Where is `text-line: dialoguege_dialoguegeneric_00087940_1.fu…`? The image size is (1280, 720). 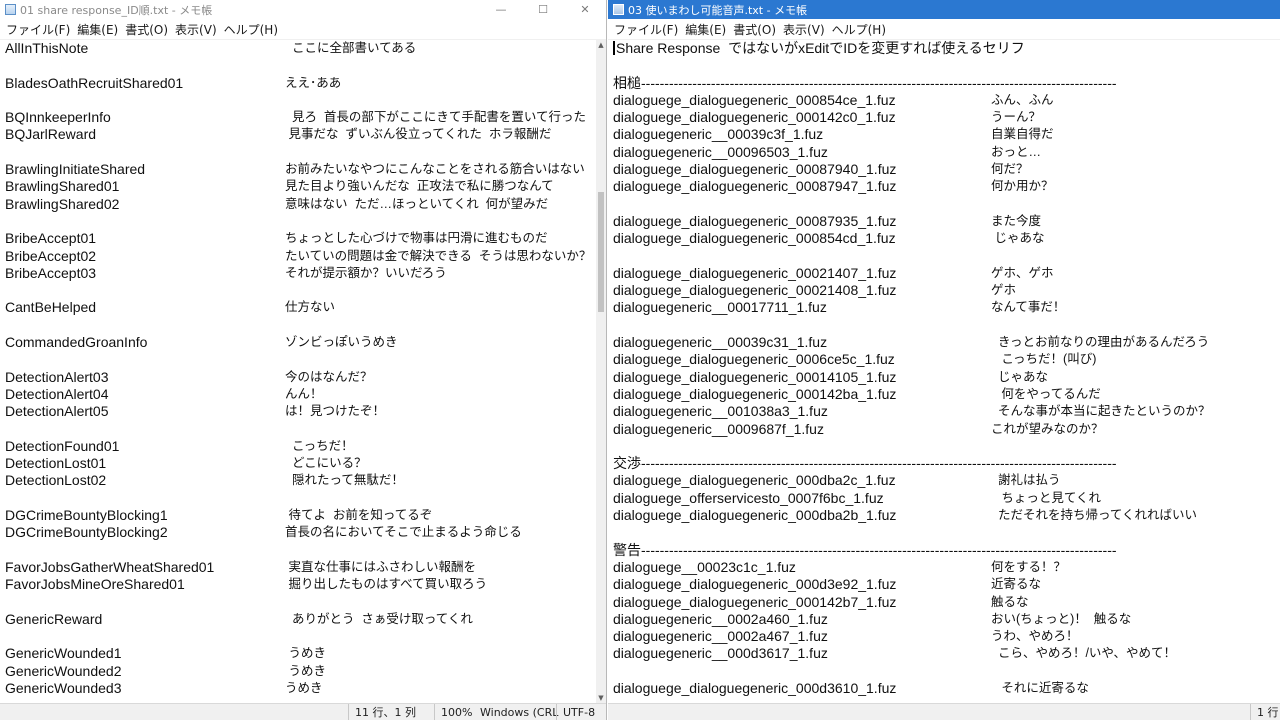
text-line: dialoguege_dialoguegeneric_00087940_1.fu… is located at coordinates (942, 169).